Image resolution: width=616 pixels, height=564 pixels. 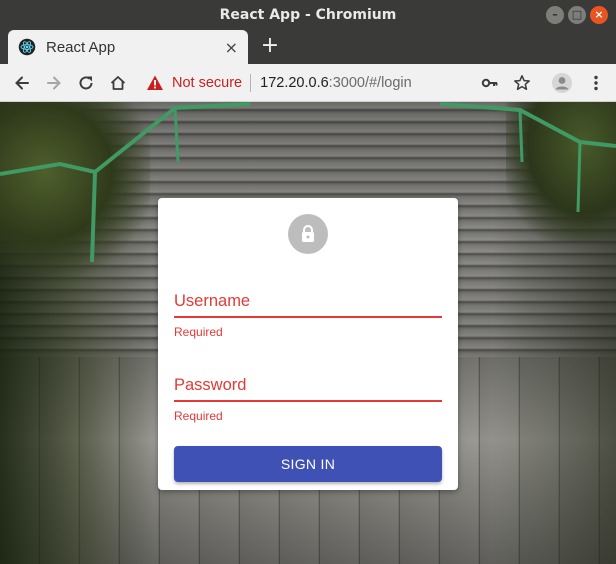 I want to click on home-button, so click(x=118, y=83).